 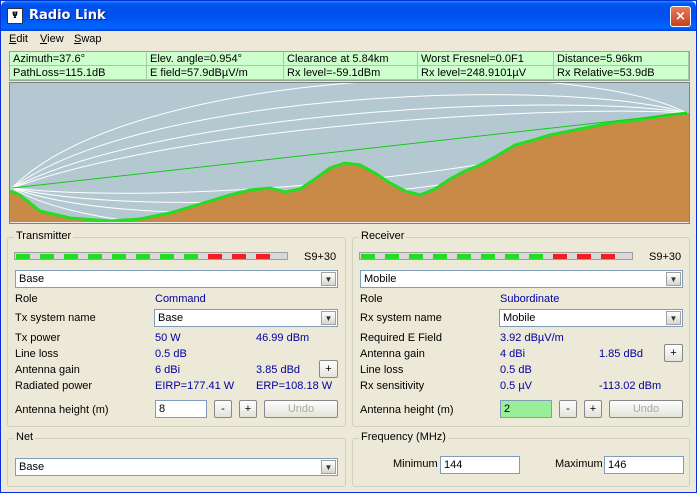 I want to click on frequency-group: Frequency (MHz) Minimum 144 Maximum 146, so click(x=521, y=459).